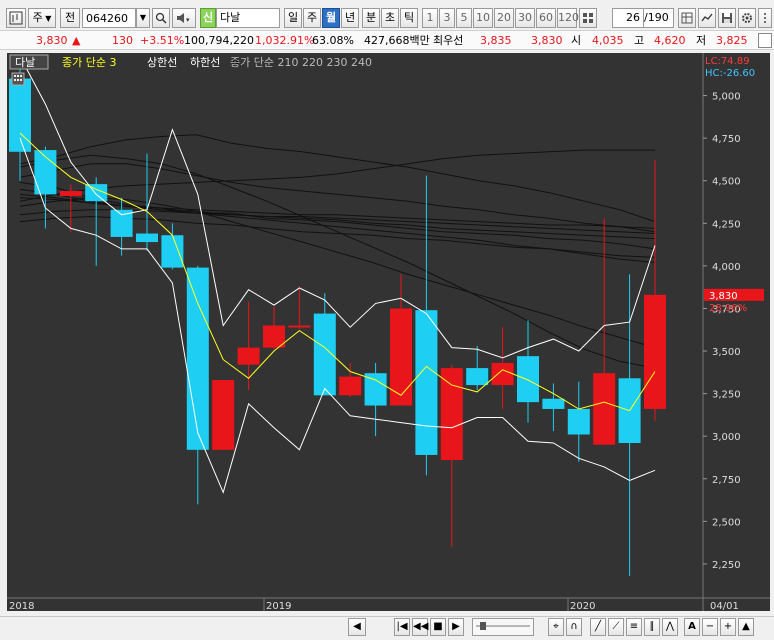  What do you see at coordinates (162, 62) in the screenshot?
I see `legend-upper: 상한선` at bounding box center [162, 62].